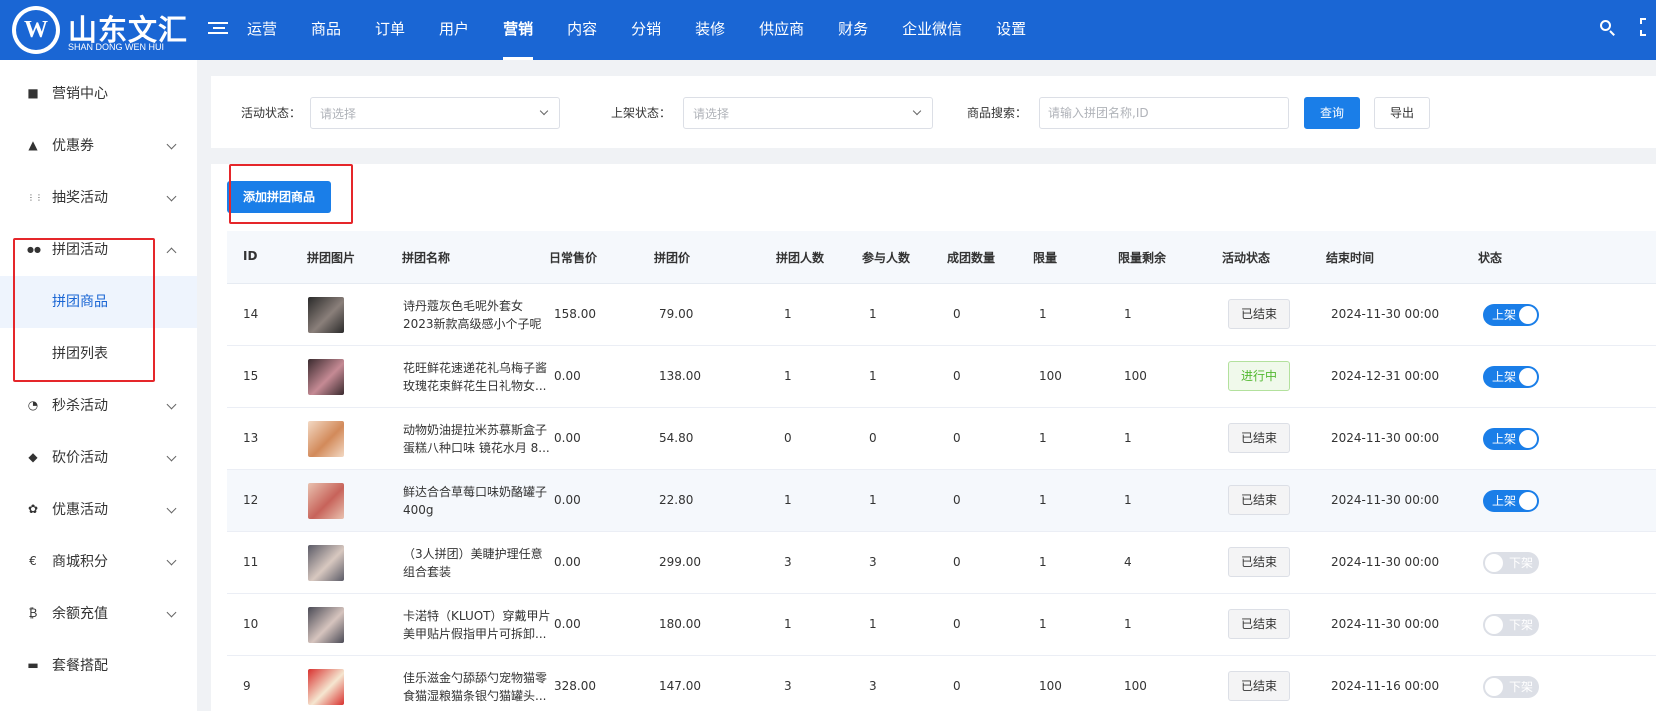 The height and width of the screenshot is (711, 1656). What do you see at coordinates (98, 146) in the screenshot?
I see `sidebar-item: ▲ 优惠券` at bounding box center [98, 146].